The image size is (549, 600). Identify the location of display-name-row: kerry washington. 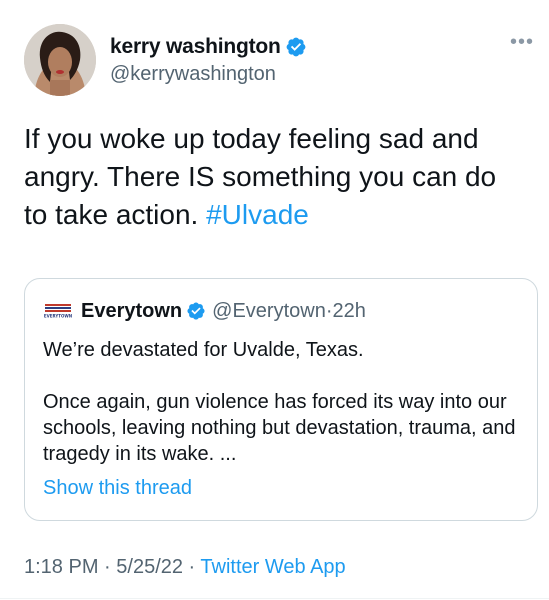
(208, 47).